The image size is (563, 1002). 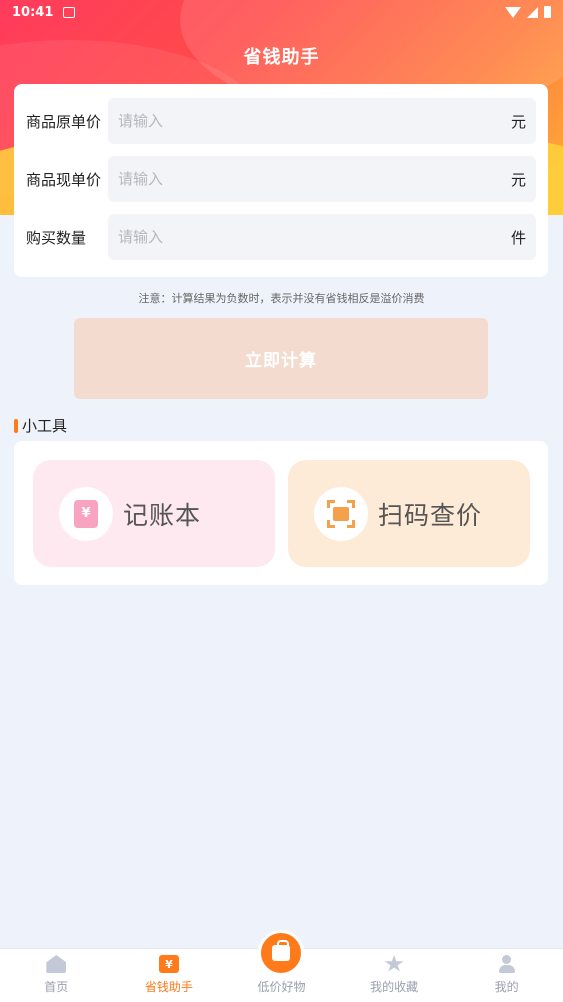 I want to click on tools-card: ¥ 记账本 扫码查价, so click(x=281, y=513).